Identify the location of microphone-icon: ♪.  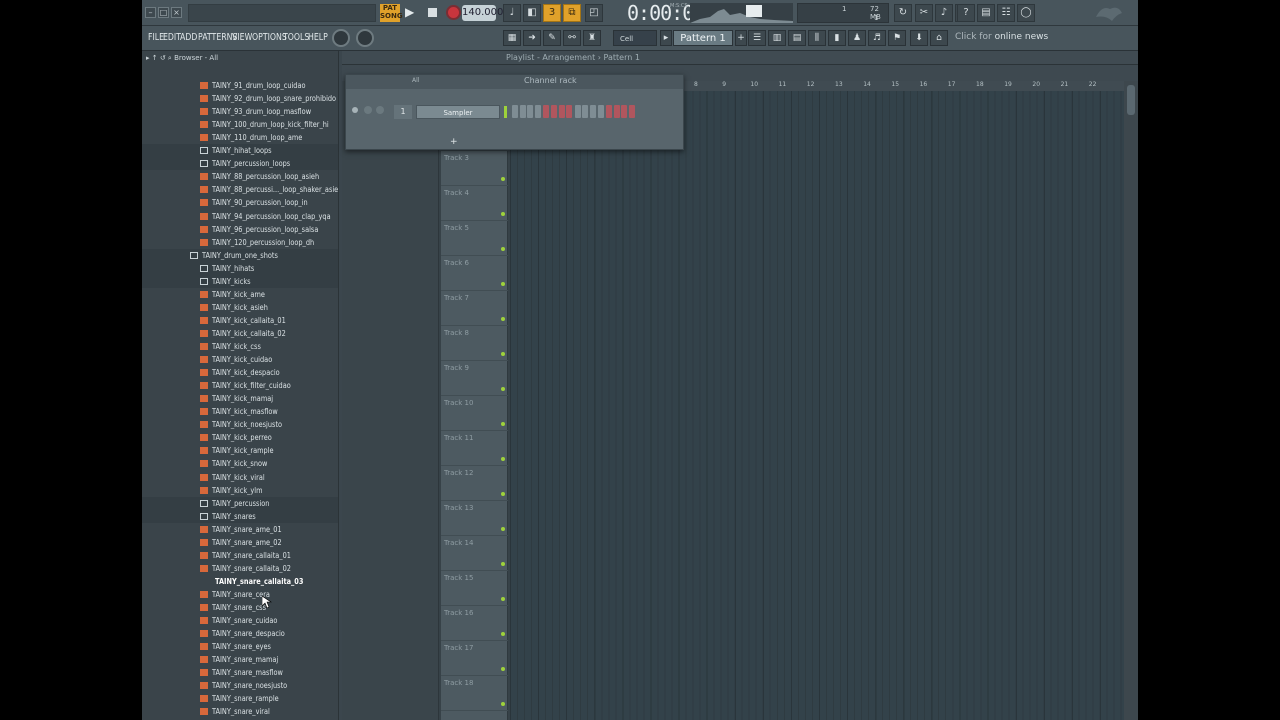
(944, 13).